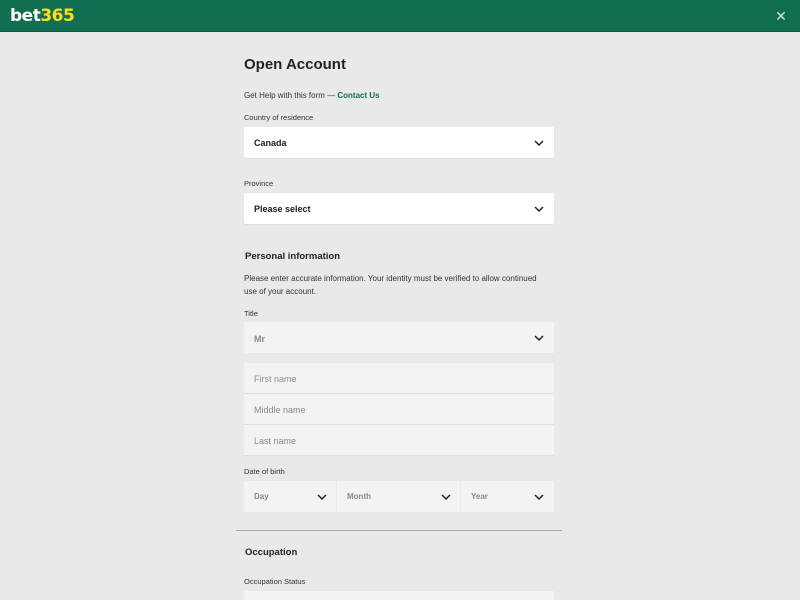 This screenshot has width=800, height=600. What do you see at coordinates (280, 410) in the screenshot?
I see `middle-name-placeholder: Middle name` at bounding box center [280, 410].